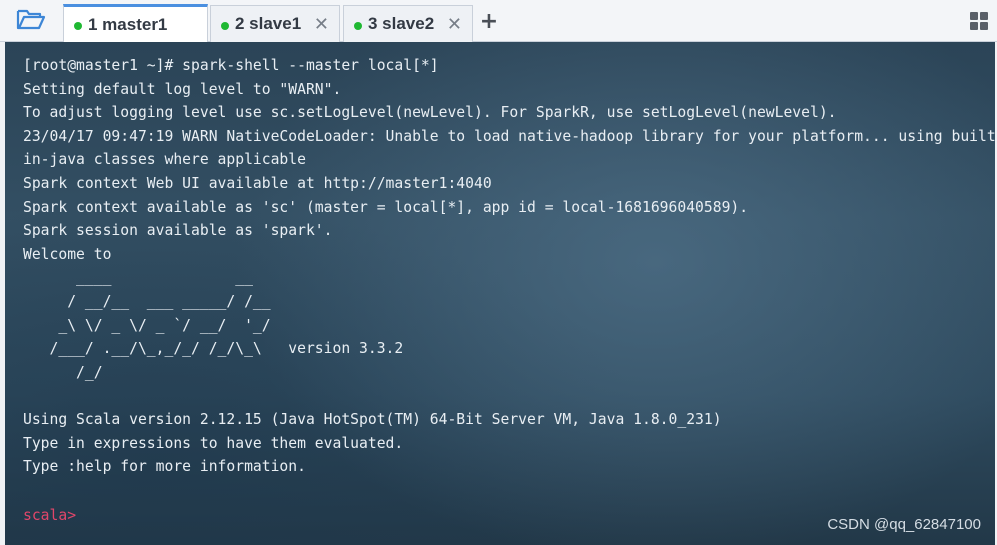 The image size is (997, 545). What do you see at coordinates (979, 21) in the screenshot?
I see `layout-button` at bounding box center [979, 21].